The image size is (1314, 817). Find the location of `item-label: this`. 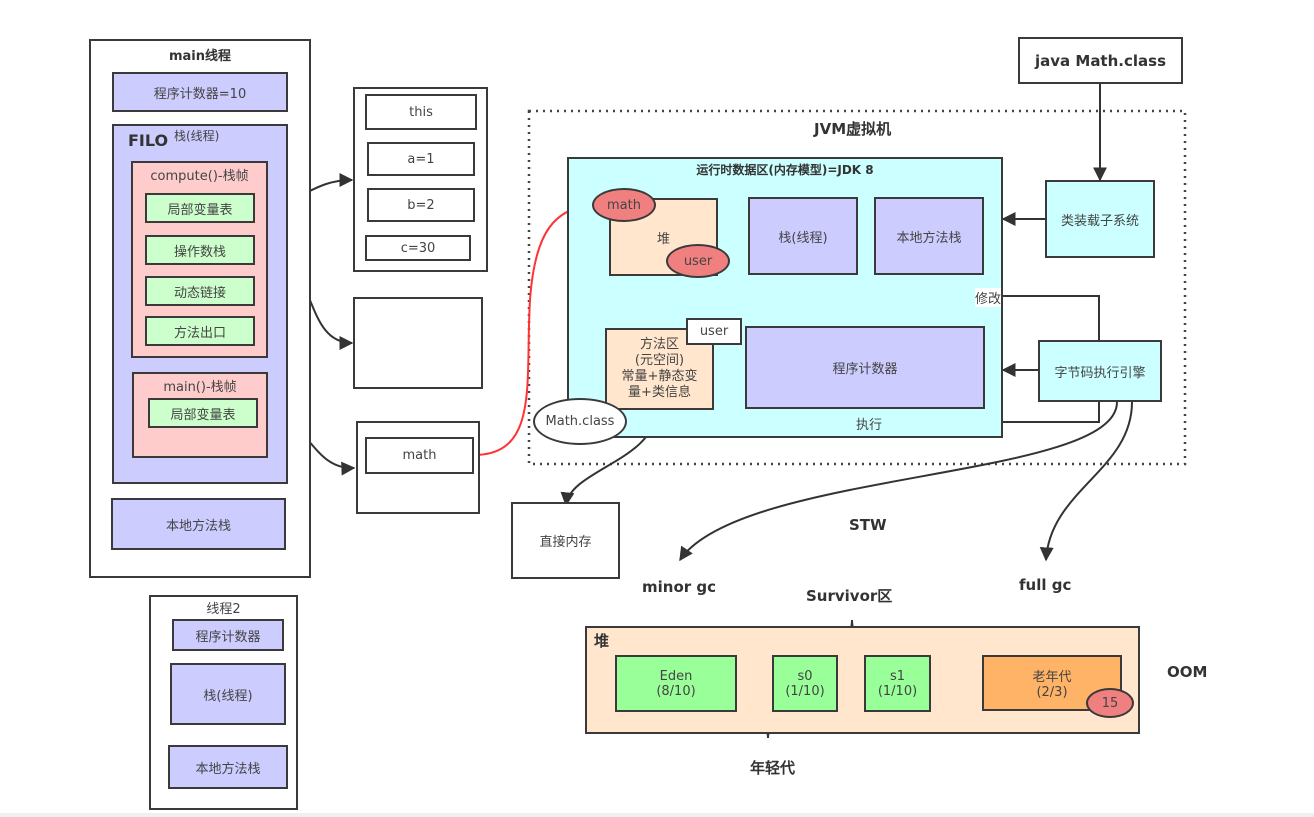

item-label: this is located at coordinates (421, 112).